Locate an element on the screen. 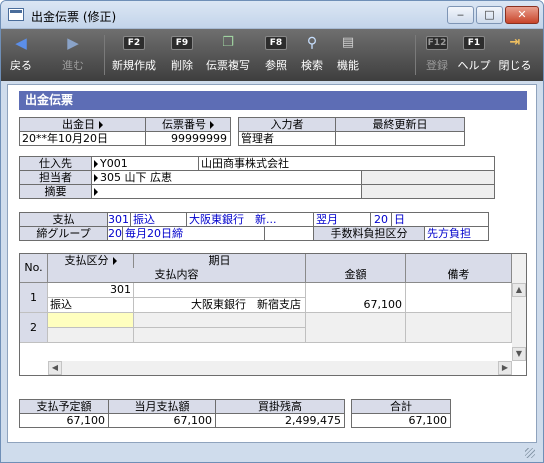  scroll-down-icon: ▼ is located at coordinates (519, 354).